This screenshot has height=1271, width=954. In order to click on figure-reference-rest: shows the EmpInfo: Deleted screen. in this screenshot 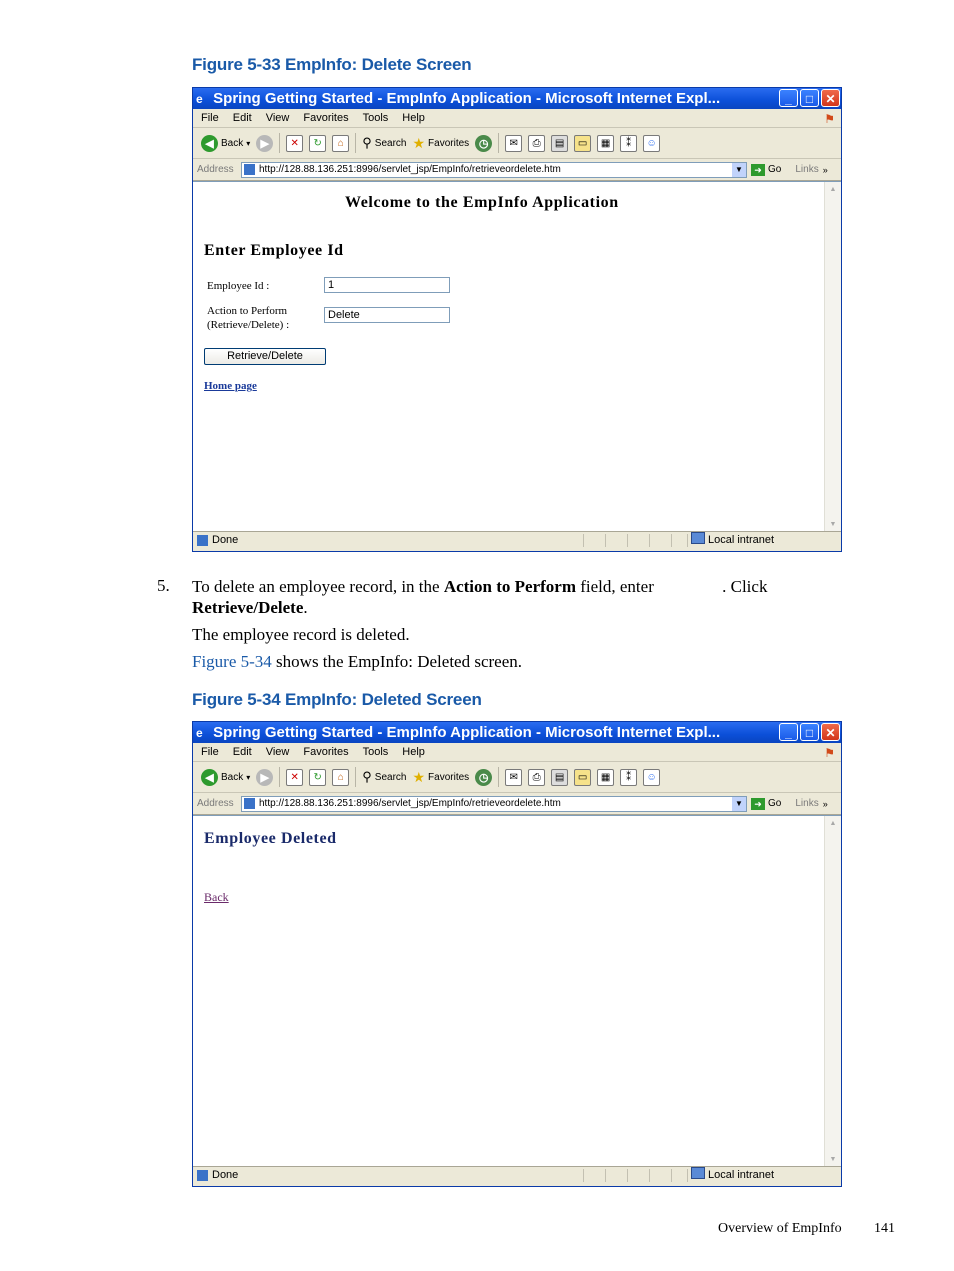, I will do `click(396, 661)`.